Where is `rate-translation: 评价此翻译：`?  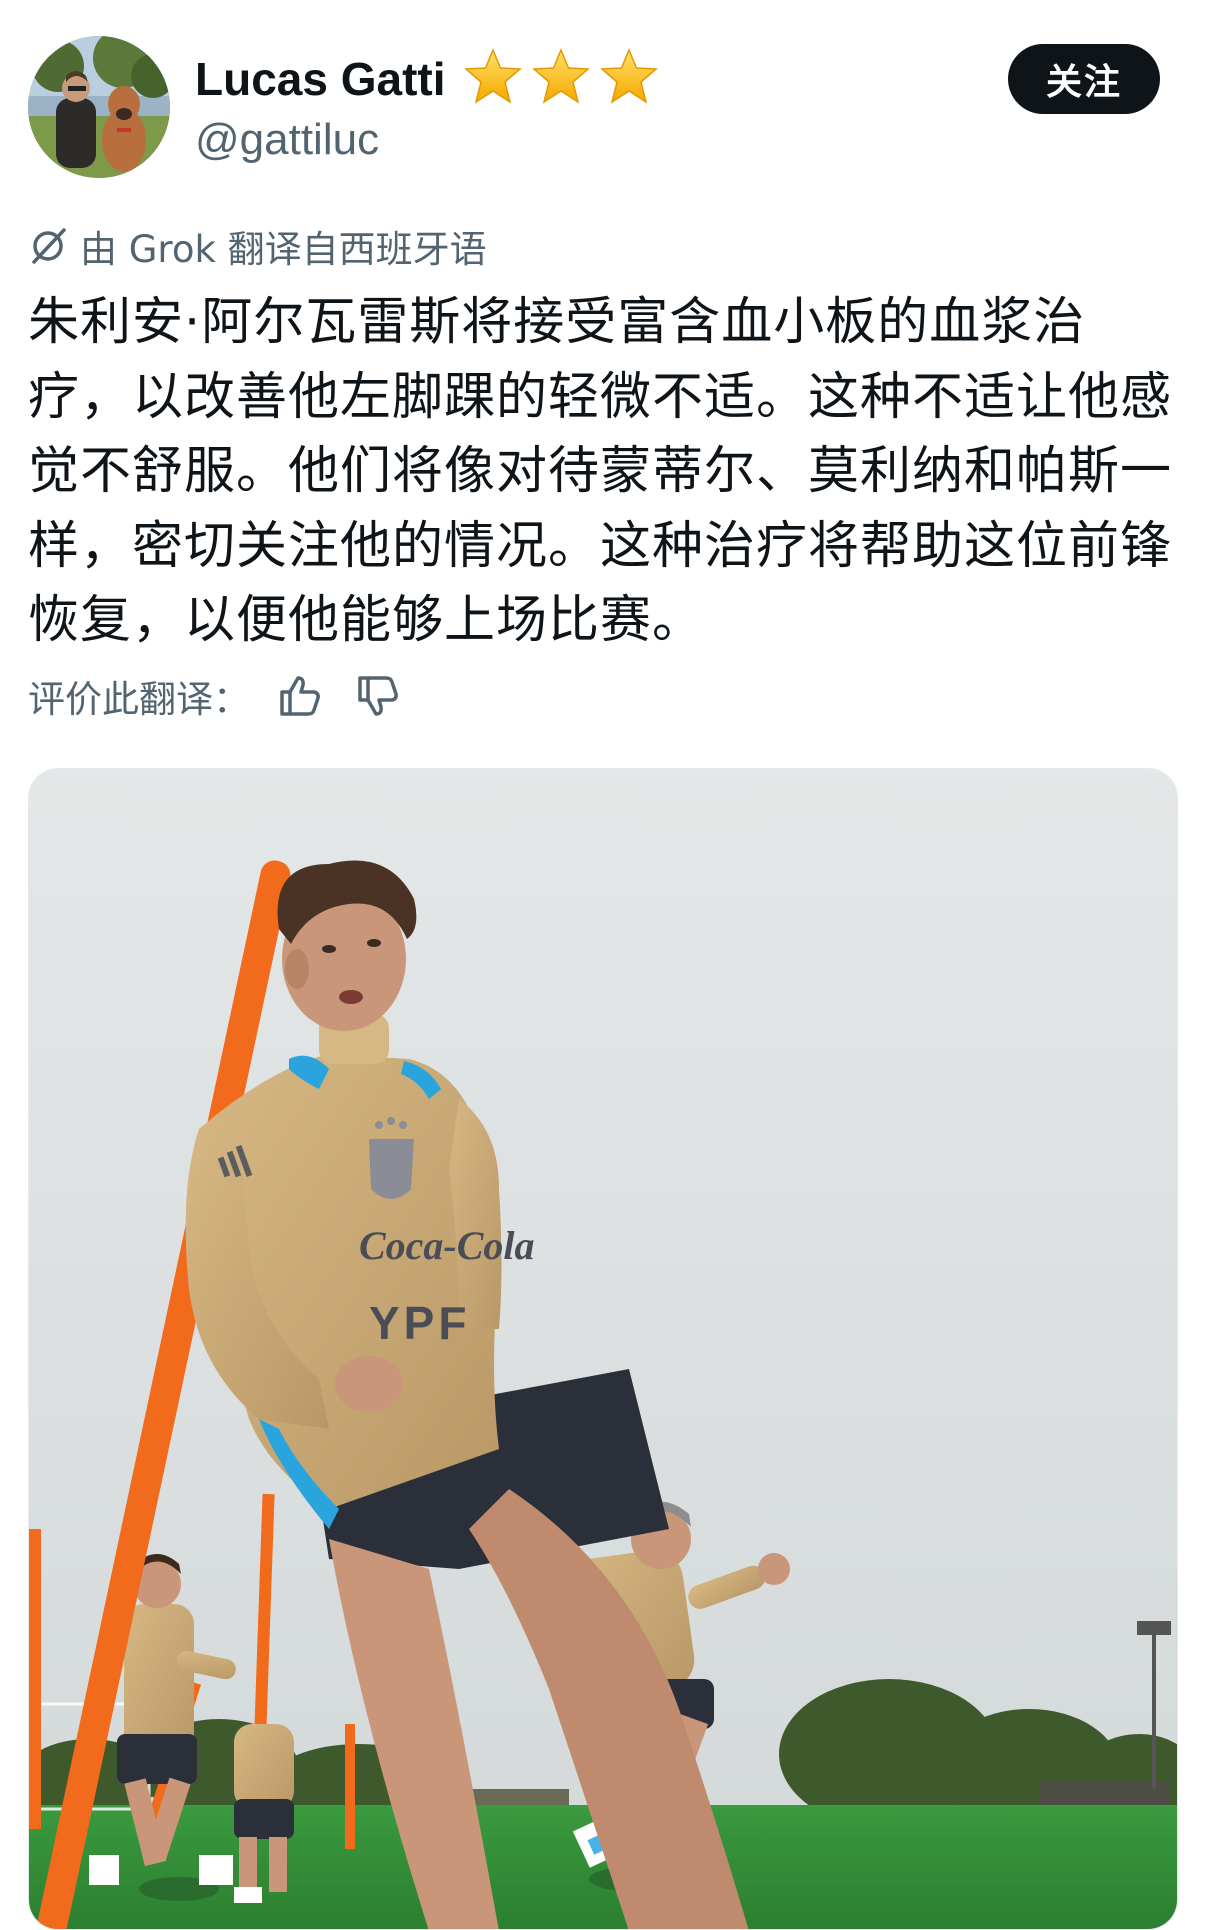
rate-translation: 评价此翻译： is located at coordinates (217, 696).